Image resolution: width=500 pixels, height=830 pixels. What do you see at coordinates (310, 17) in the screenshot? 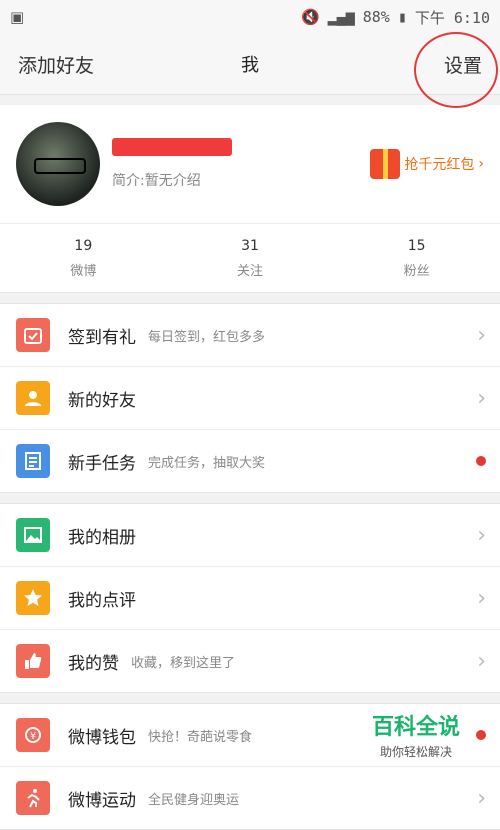
I see `mute-icon: 🔇` at bounding box center [310, 17].